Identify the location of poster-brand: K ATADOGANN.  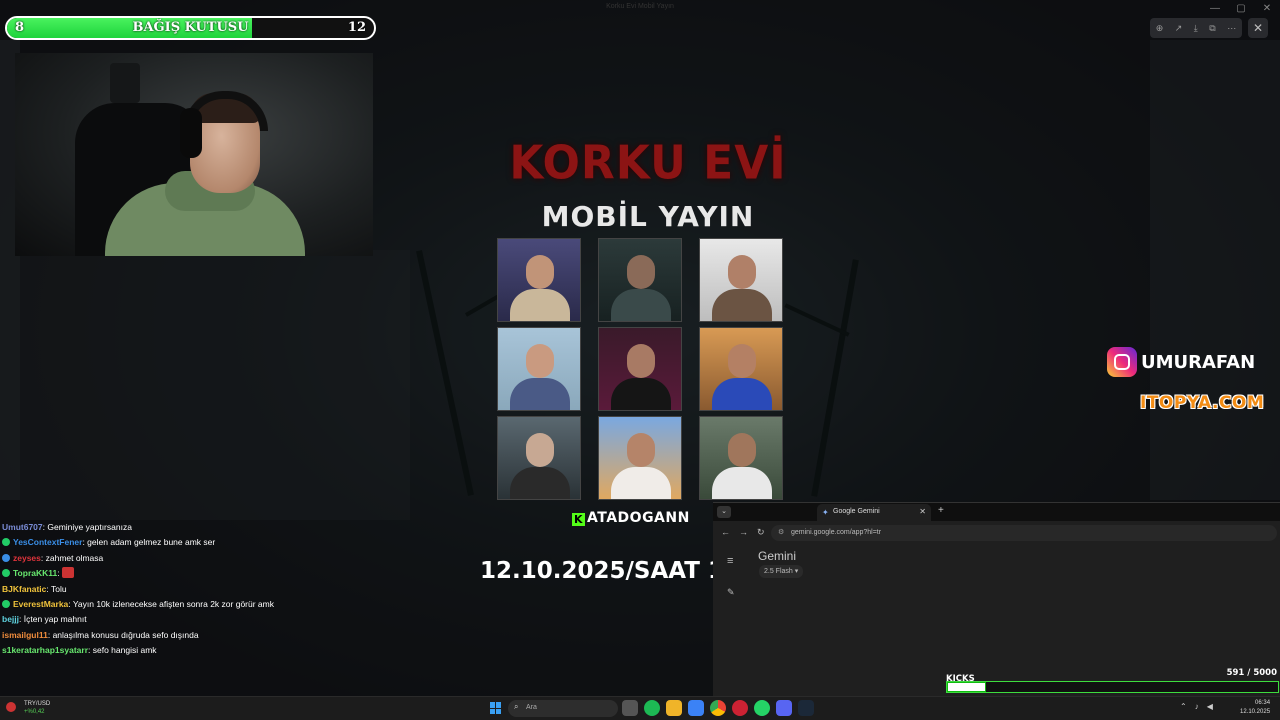
(631, 518).